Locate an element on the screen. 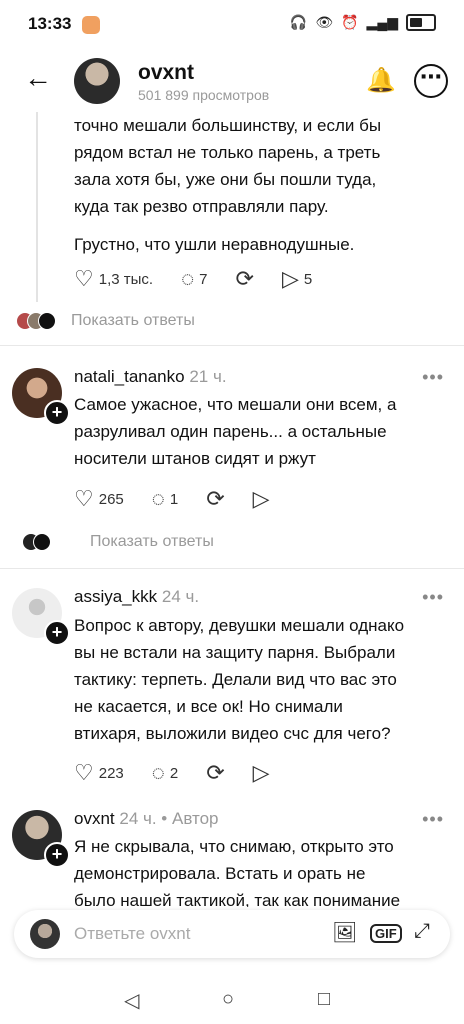 The image size is (464, 1024). text-line: тактику: терпеть. Делали вид что вас это is located at coordinates (235, 679).